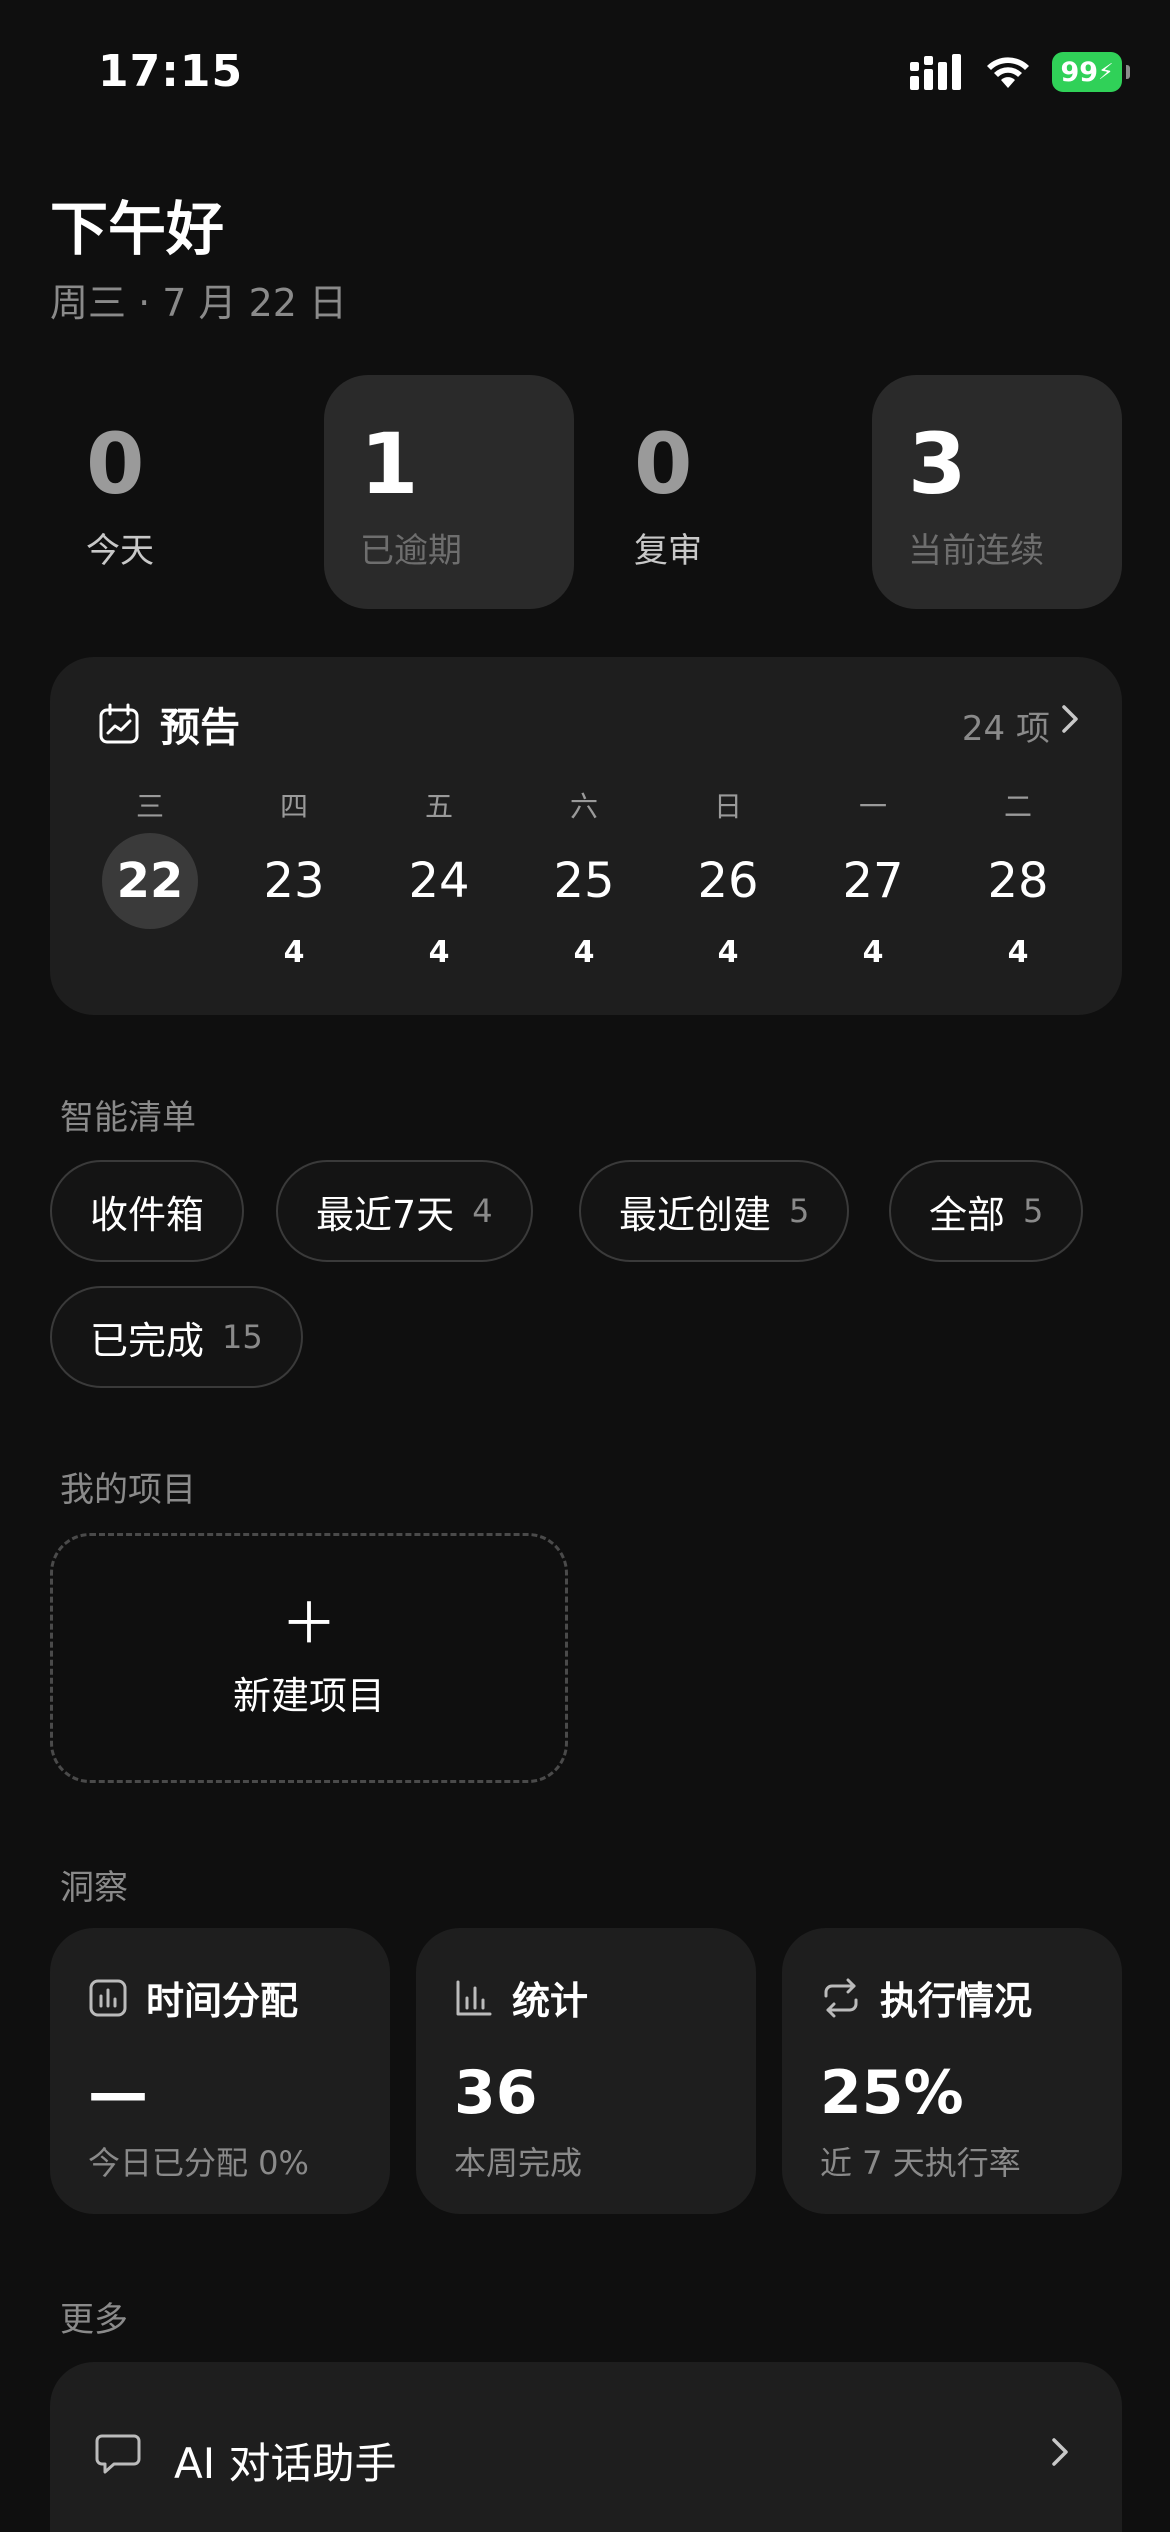 This screenshot has width=1170, height=2532. I want to click on insight-value: 36, so click(496, 2093).